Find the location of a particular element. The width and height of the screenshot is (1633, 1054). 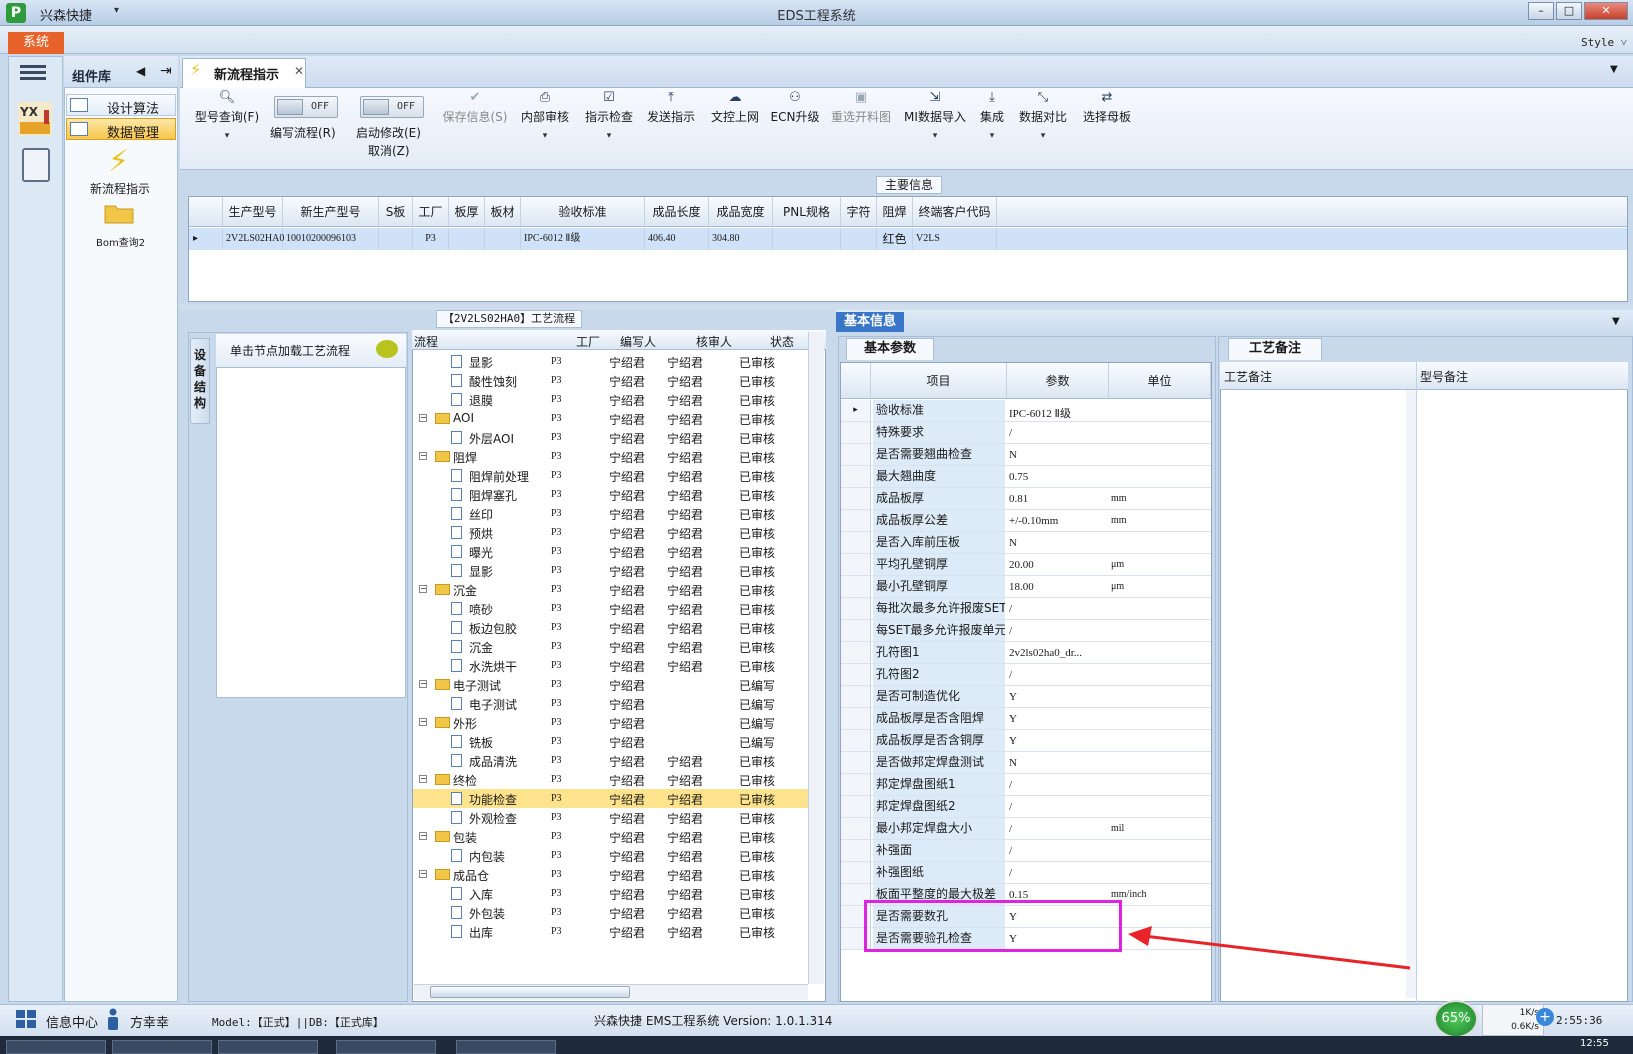

param-row: 最小邦定焊盘大小 / mil is located at coordinates (1026, 829).